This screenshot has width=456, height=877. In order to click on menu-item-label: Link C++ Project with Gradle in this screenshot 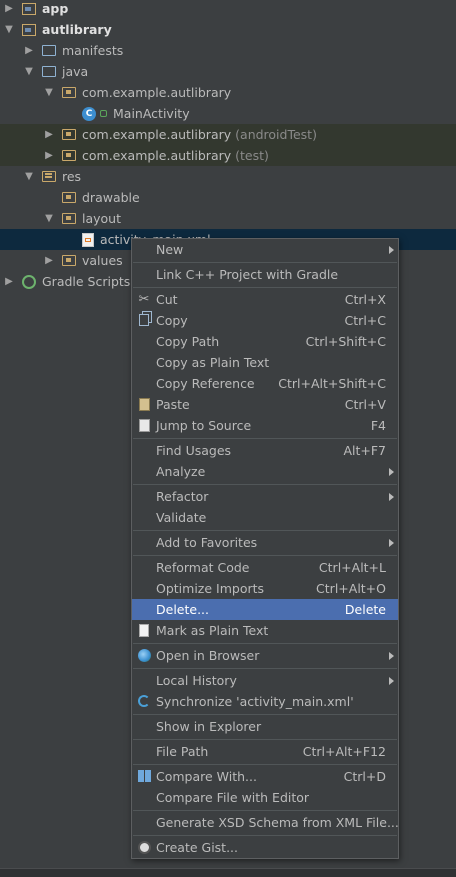, I will do `click(247, 274)`.